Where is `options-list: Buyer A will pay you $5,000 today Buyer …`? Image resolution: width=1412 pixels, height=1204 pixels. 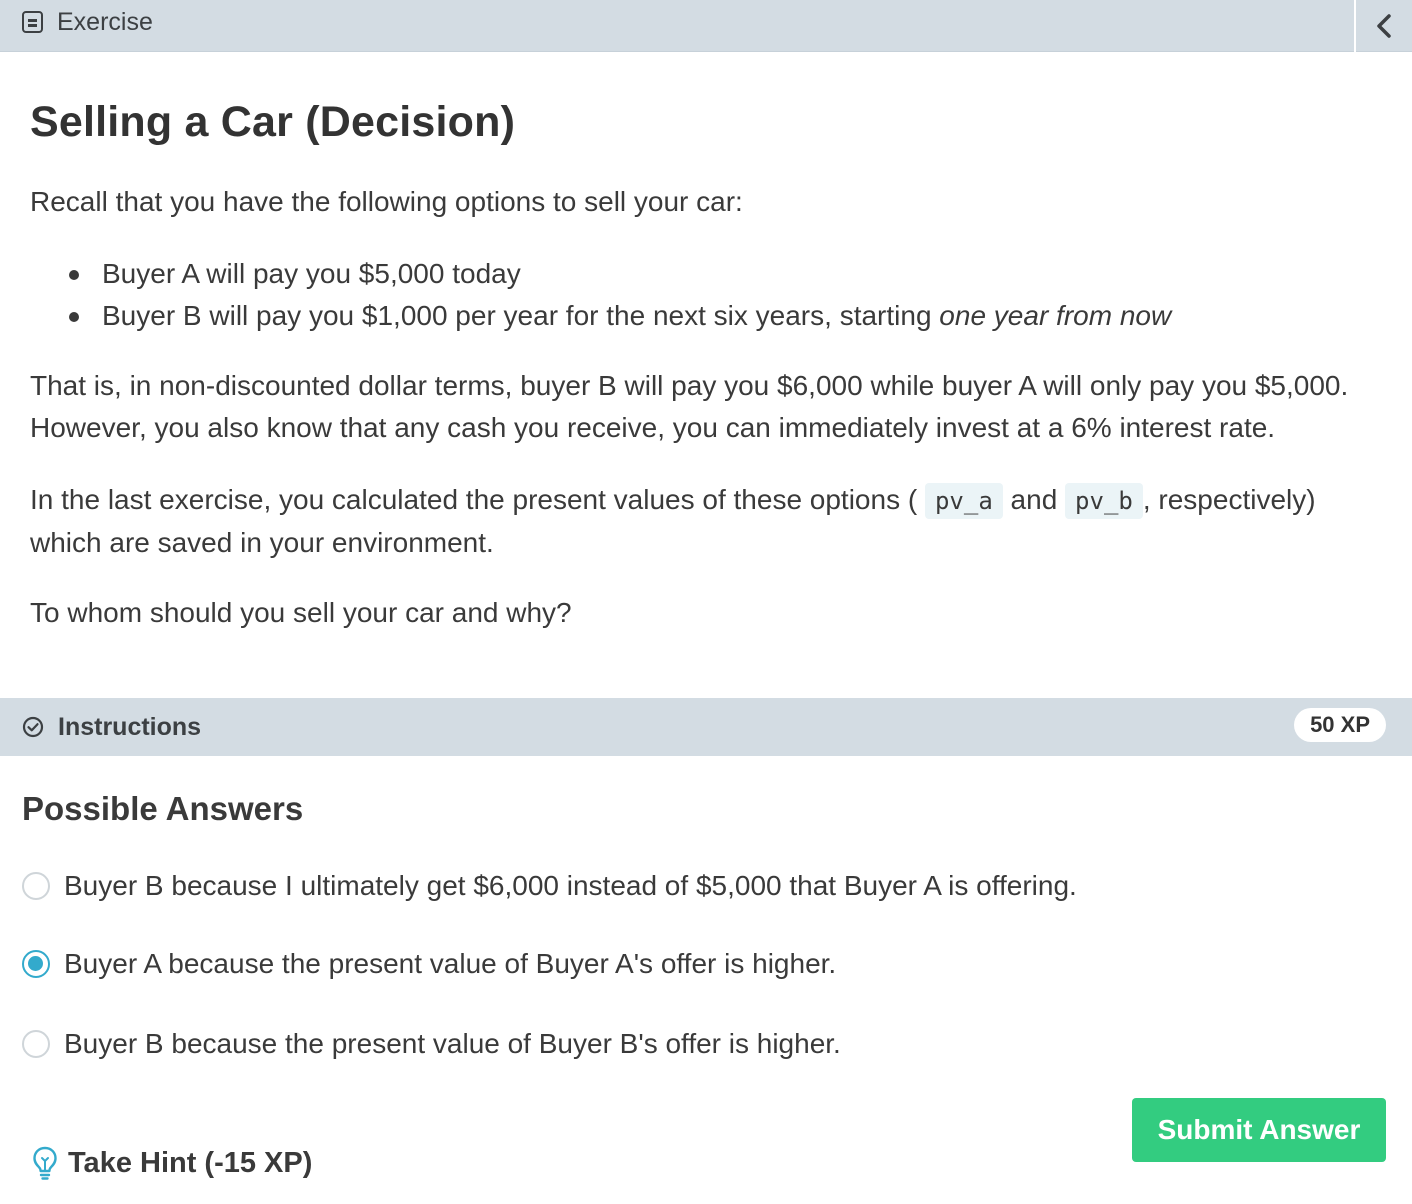 options-list: Buyer A will pay you $5,000 today Buyer … is located at coordinates (710, 295).